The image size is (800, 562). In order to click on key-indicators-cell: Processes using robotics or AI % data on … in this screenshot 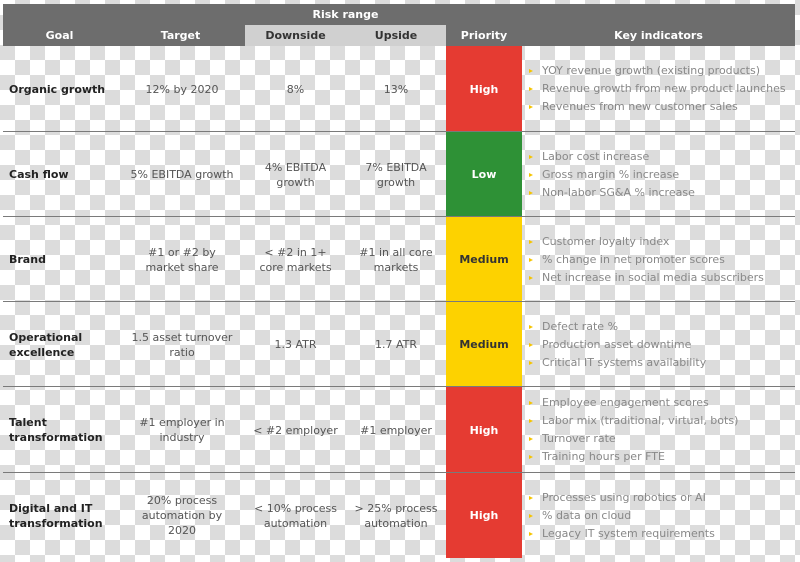, I will do `click(659, 515)`.